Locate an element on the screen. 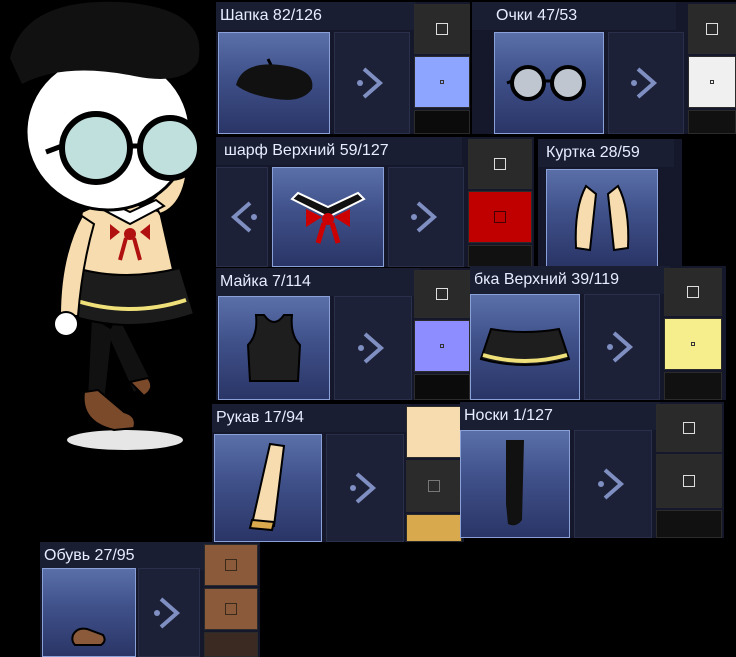 The width and height of the screenshot is (736, 657). item-slot-sleeve is located at coordinates (268, 488).